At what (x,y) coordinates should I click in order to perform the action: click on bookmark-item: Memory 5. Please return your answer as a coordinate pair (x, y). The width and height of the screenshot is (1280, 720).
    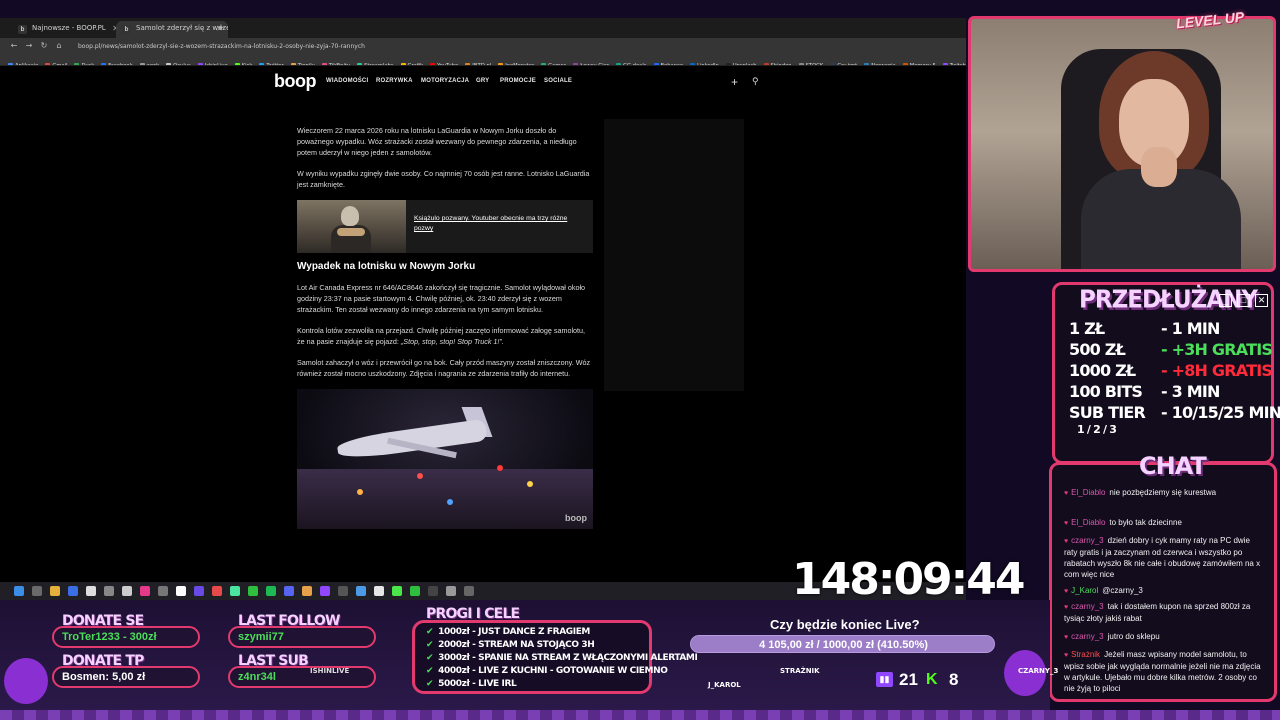
    Looking at the image, I should click on (919, 63).